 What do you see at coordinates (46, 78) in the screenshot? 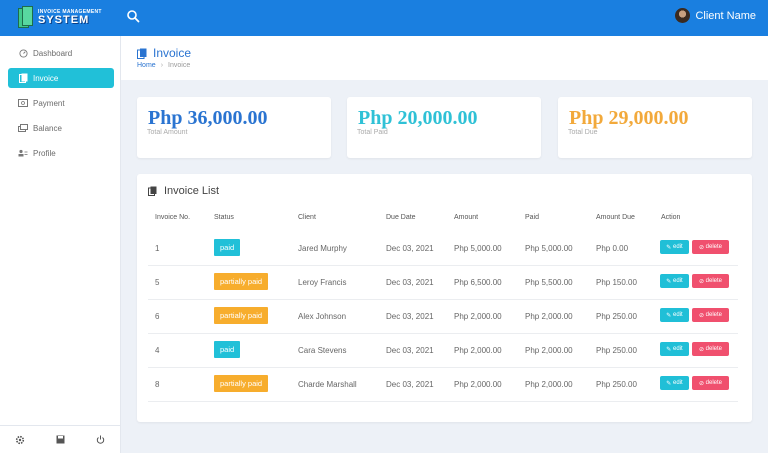
I see `sidebar-item-label: Invoice` at bounding box center [46, 78].